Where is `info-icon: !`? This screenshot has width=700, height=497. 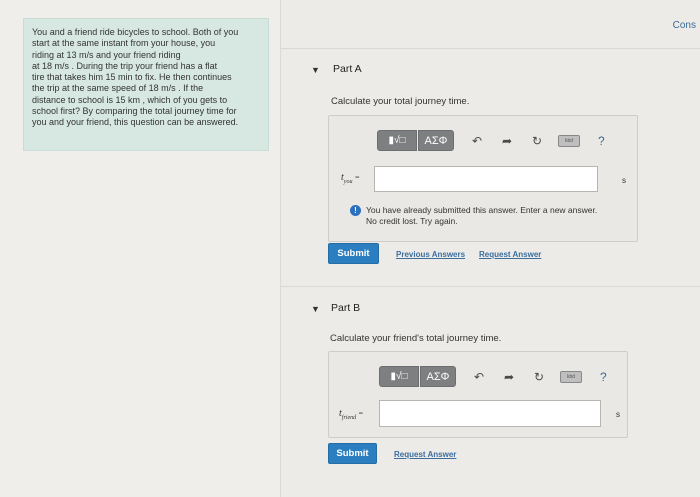
info-icon: ! is located at coordinates (355, 210).